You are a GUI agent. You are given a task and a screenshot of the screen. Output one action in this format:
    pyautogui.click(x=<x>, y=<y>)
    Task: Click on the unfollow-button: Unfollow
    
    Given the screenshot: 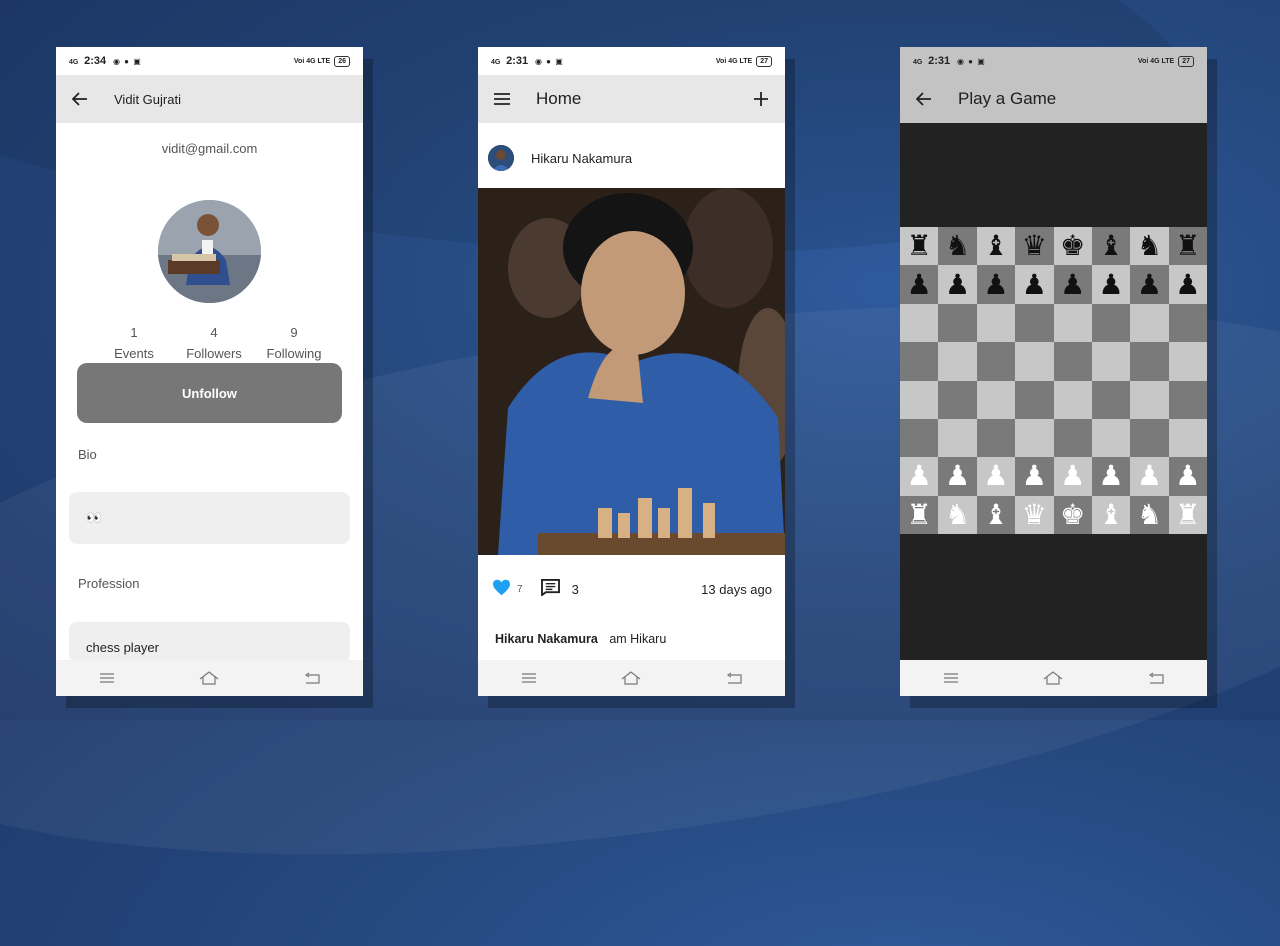 What is the action you would take?
    pyautogui.click(x=209, y=393)
    